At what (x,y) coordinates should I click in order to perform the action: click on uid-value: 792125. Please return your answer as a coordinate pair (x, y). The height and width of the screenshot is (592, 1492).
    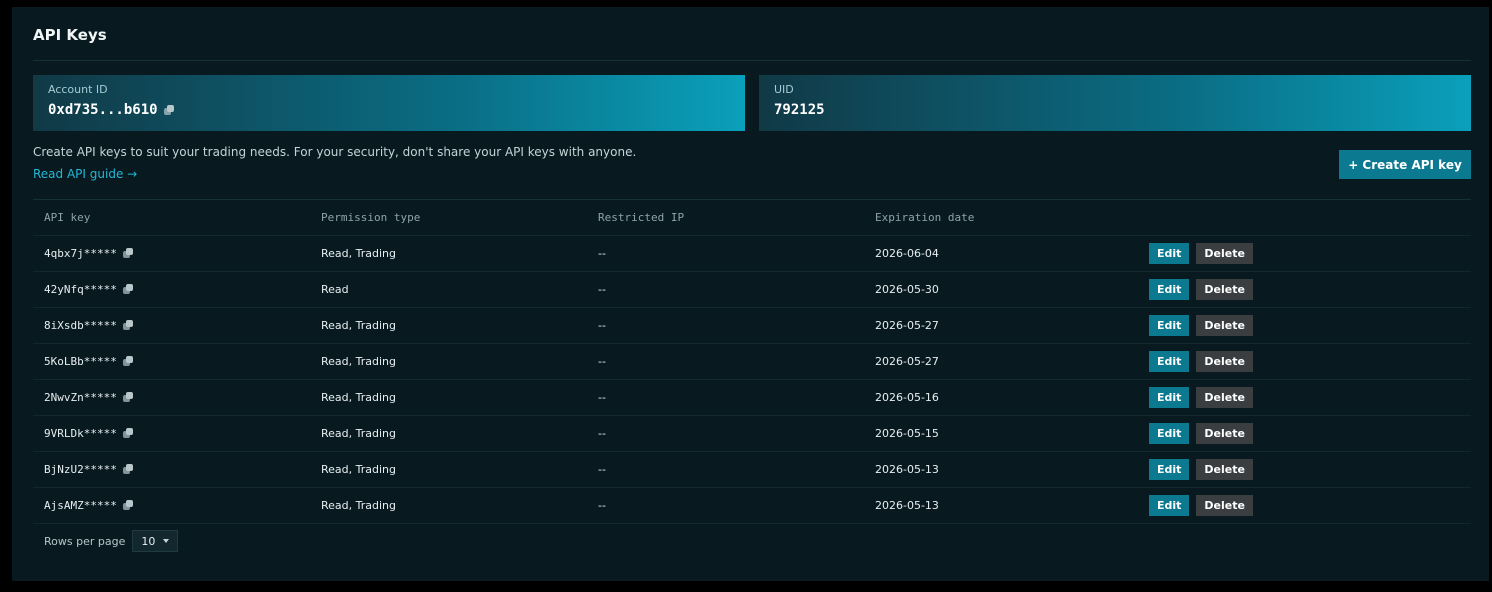
    Looking at the image, I should click on (799, 110).